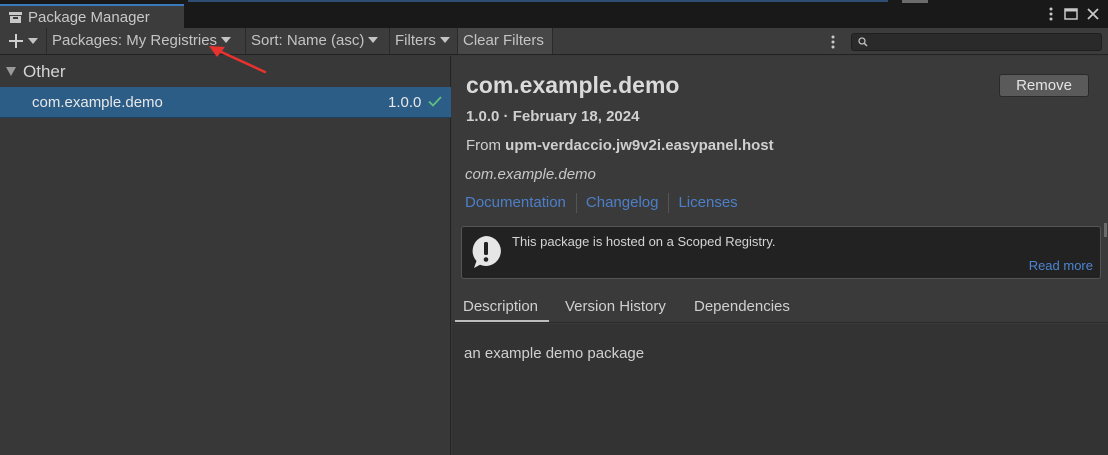 The width and height of the screenshot is (1108, 455). I want to click on changelog-link: Changelog, so click(622, 202).